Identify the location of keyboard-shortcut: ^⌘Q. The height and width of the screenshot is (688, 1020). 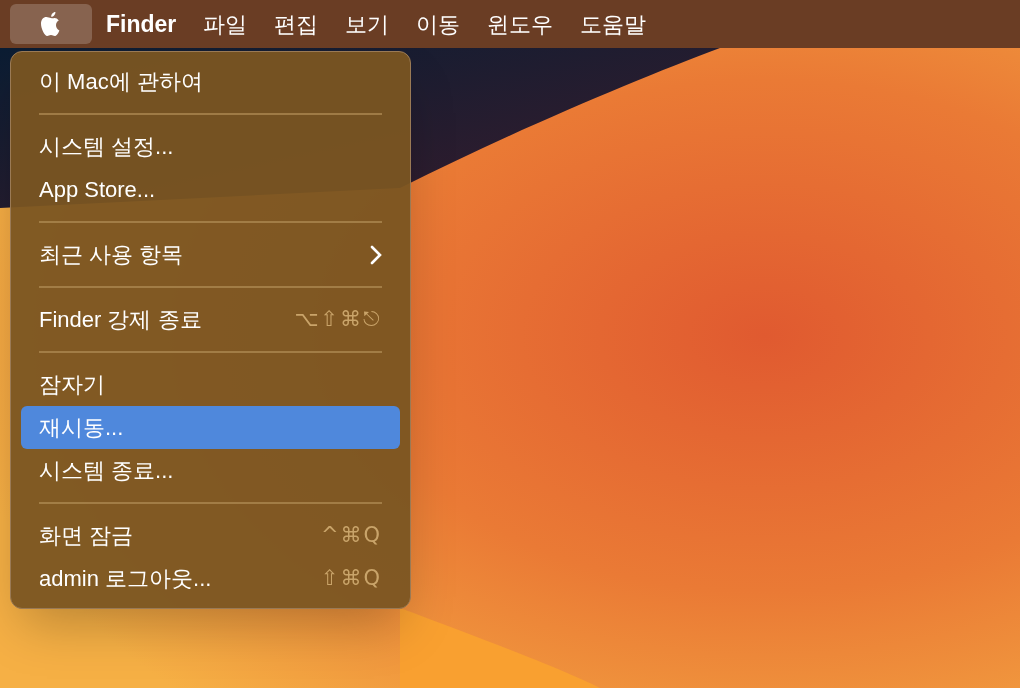
(351, 535).